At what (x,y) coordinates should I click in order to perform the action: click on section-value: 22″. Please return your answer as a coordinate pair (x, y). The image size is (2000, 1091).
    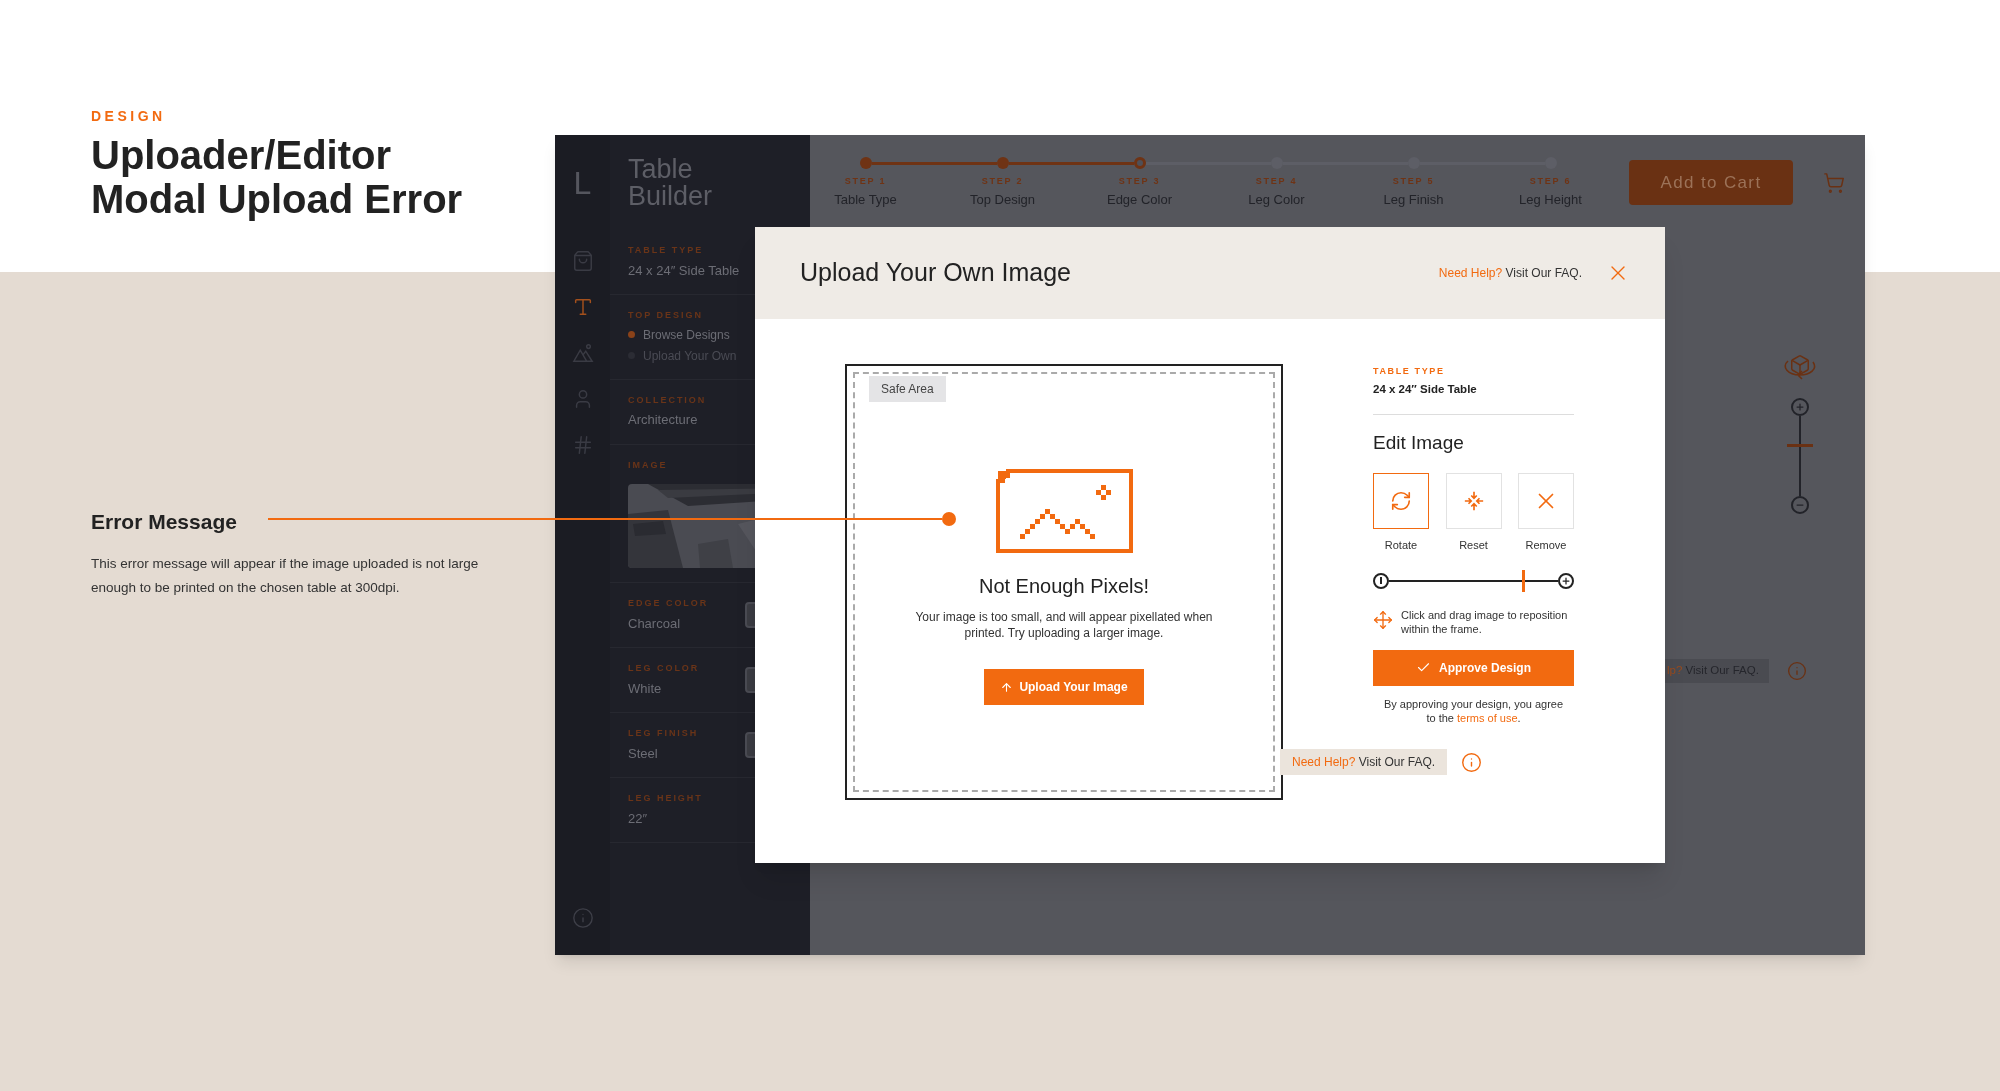
    Looking at the image, I should click on (638, 818).